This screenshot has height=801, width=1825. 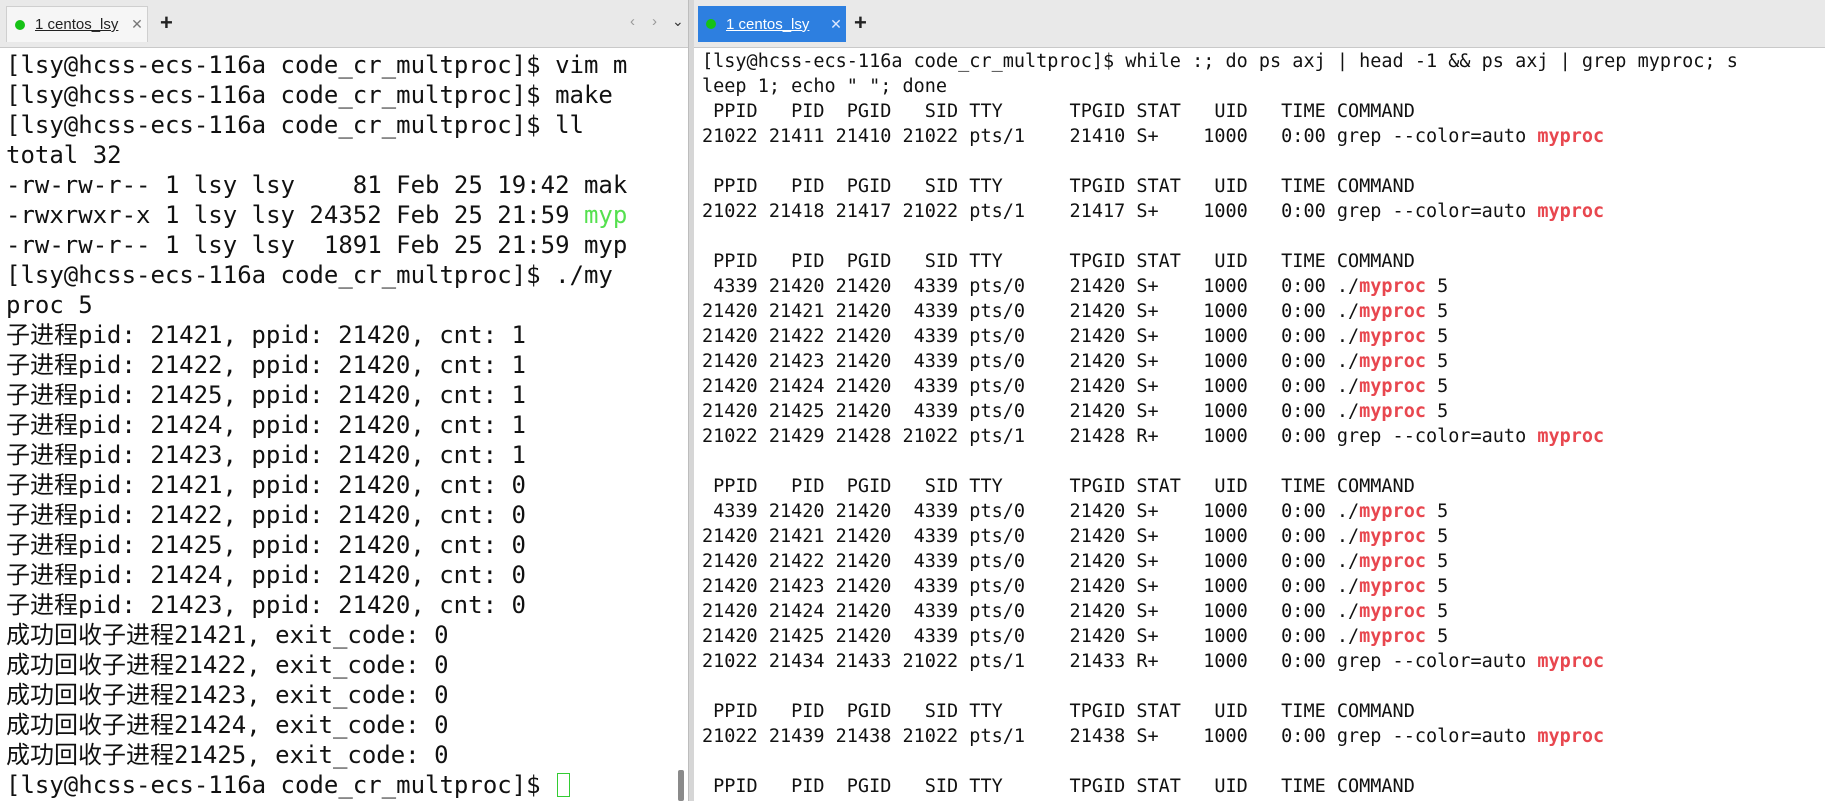 What do you see at coordinates (1263, 86) in the screenshot?
I see `terminal-line: leep 1; echo " "; done` at bounding box center [1263, 86].